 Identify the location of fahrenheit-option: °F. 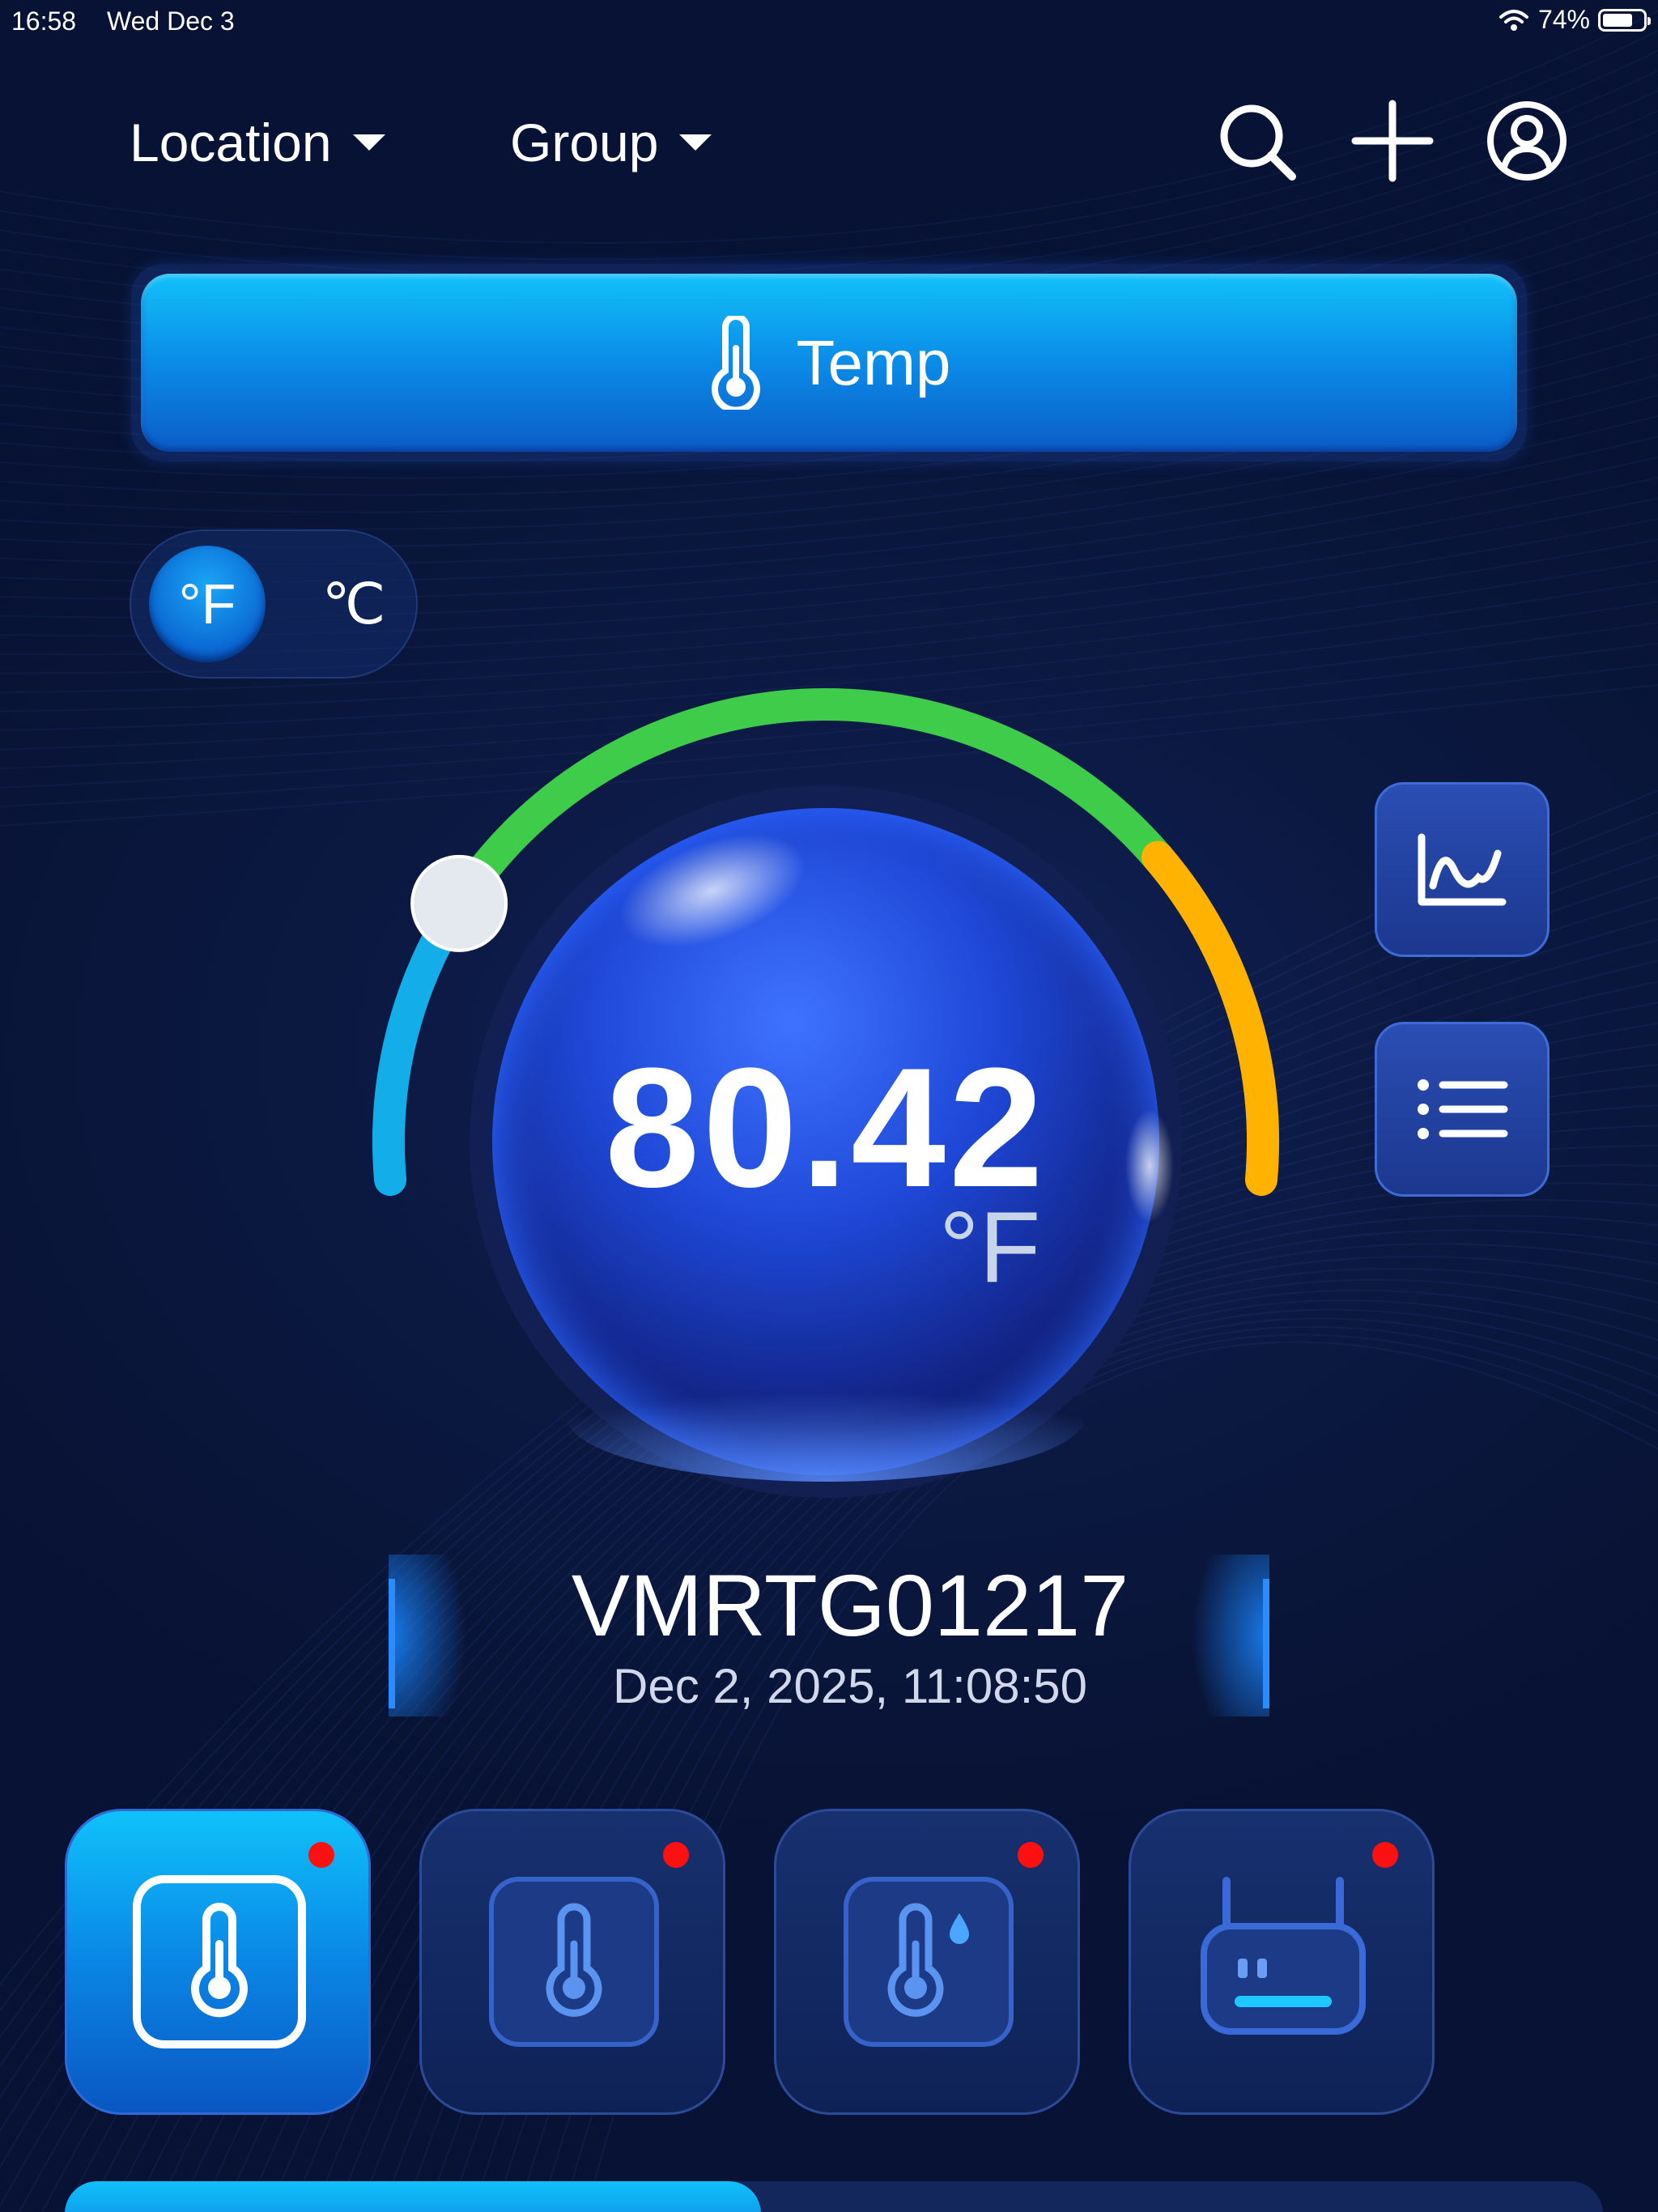
(207, 604).